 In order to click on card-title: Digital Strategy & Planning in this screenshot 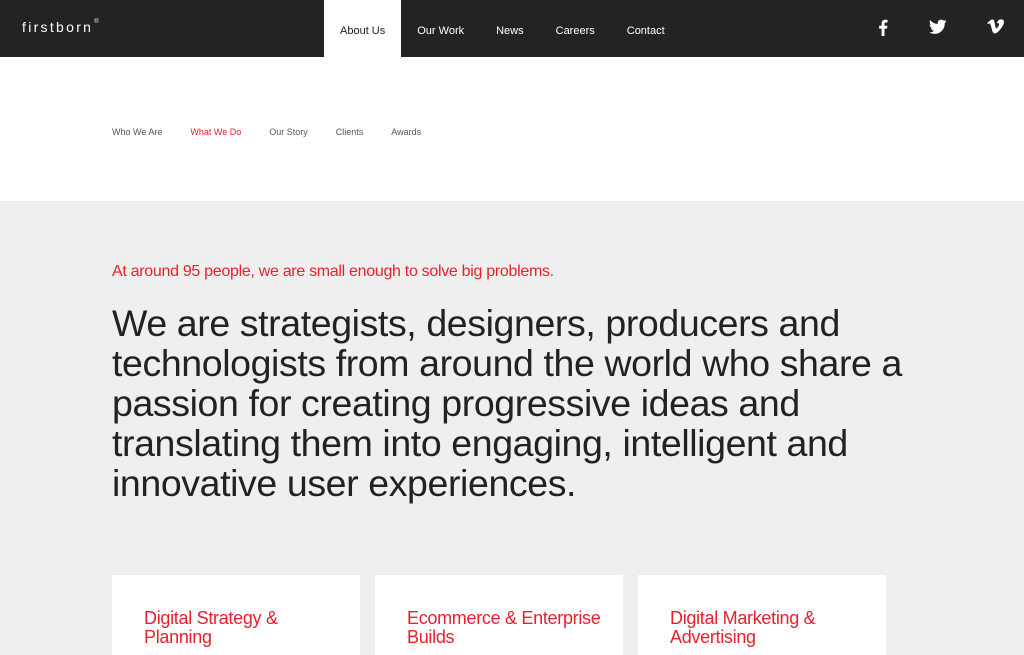, I will do `click(211, 627)`.